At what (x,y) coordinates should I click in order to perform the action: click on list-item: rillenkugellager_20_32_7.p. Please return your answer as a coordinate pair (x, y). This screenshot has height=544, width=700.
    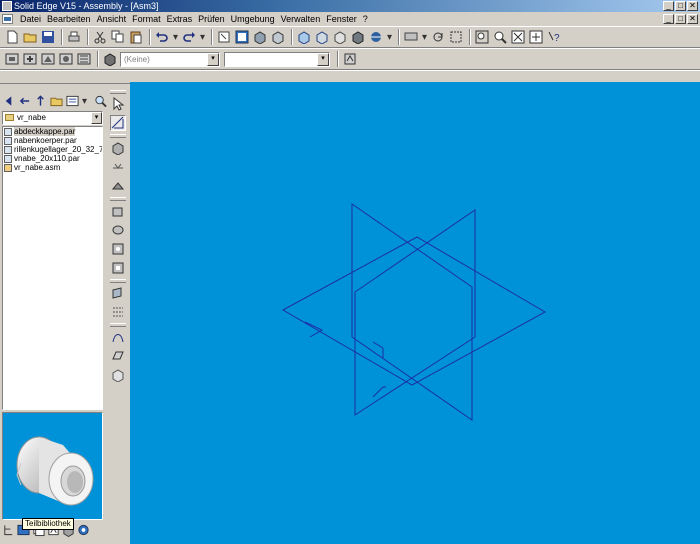
    Looking at the image, I should click on (52, 149).